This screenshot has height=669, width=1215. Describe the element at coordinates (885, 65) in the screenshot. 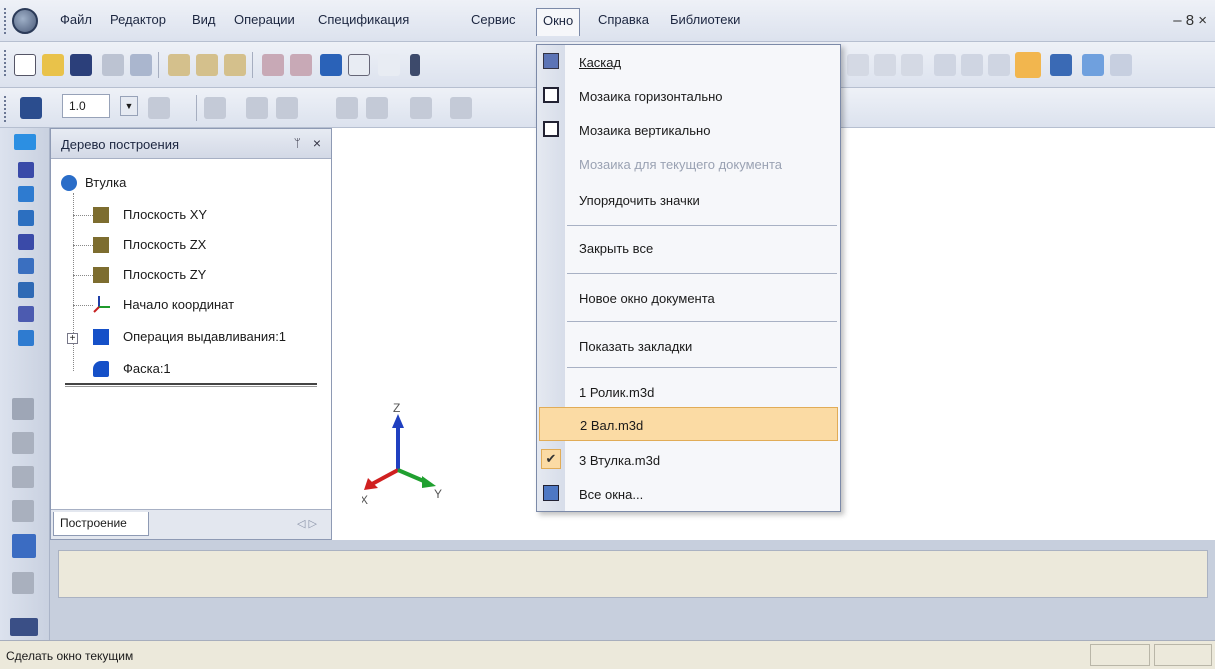

I see `zoom-frame-icon` at that location.